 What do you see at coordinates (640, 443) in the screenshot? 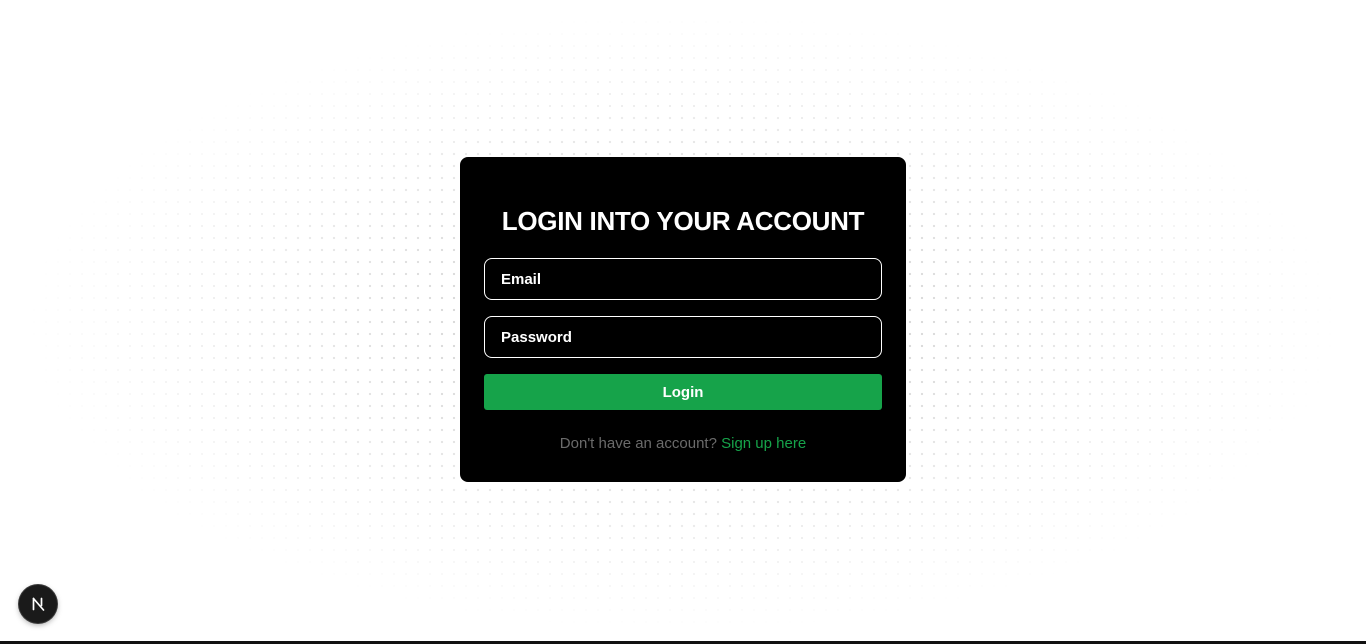
I see `signup-prompt-text: Don't have an account?` at bounding box center [640, 443].